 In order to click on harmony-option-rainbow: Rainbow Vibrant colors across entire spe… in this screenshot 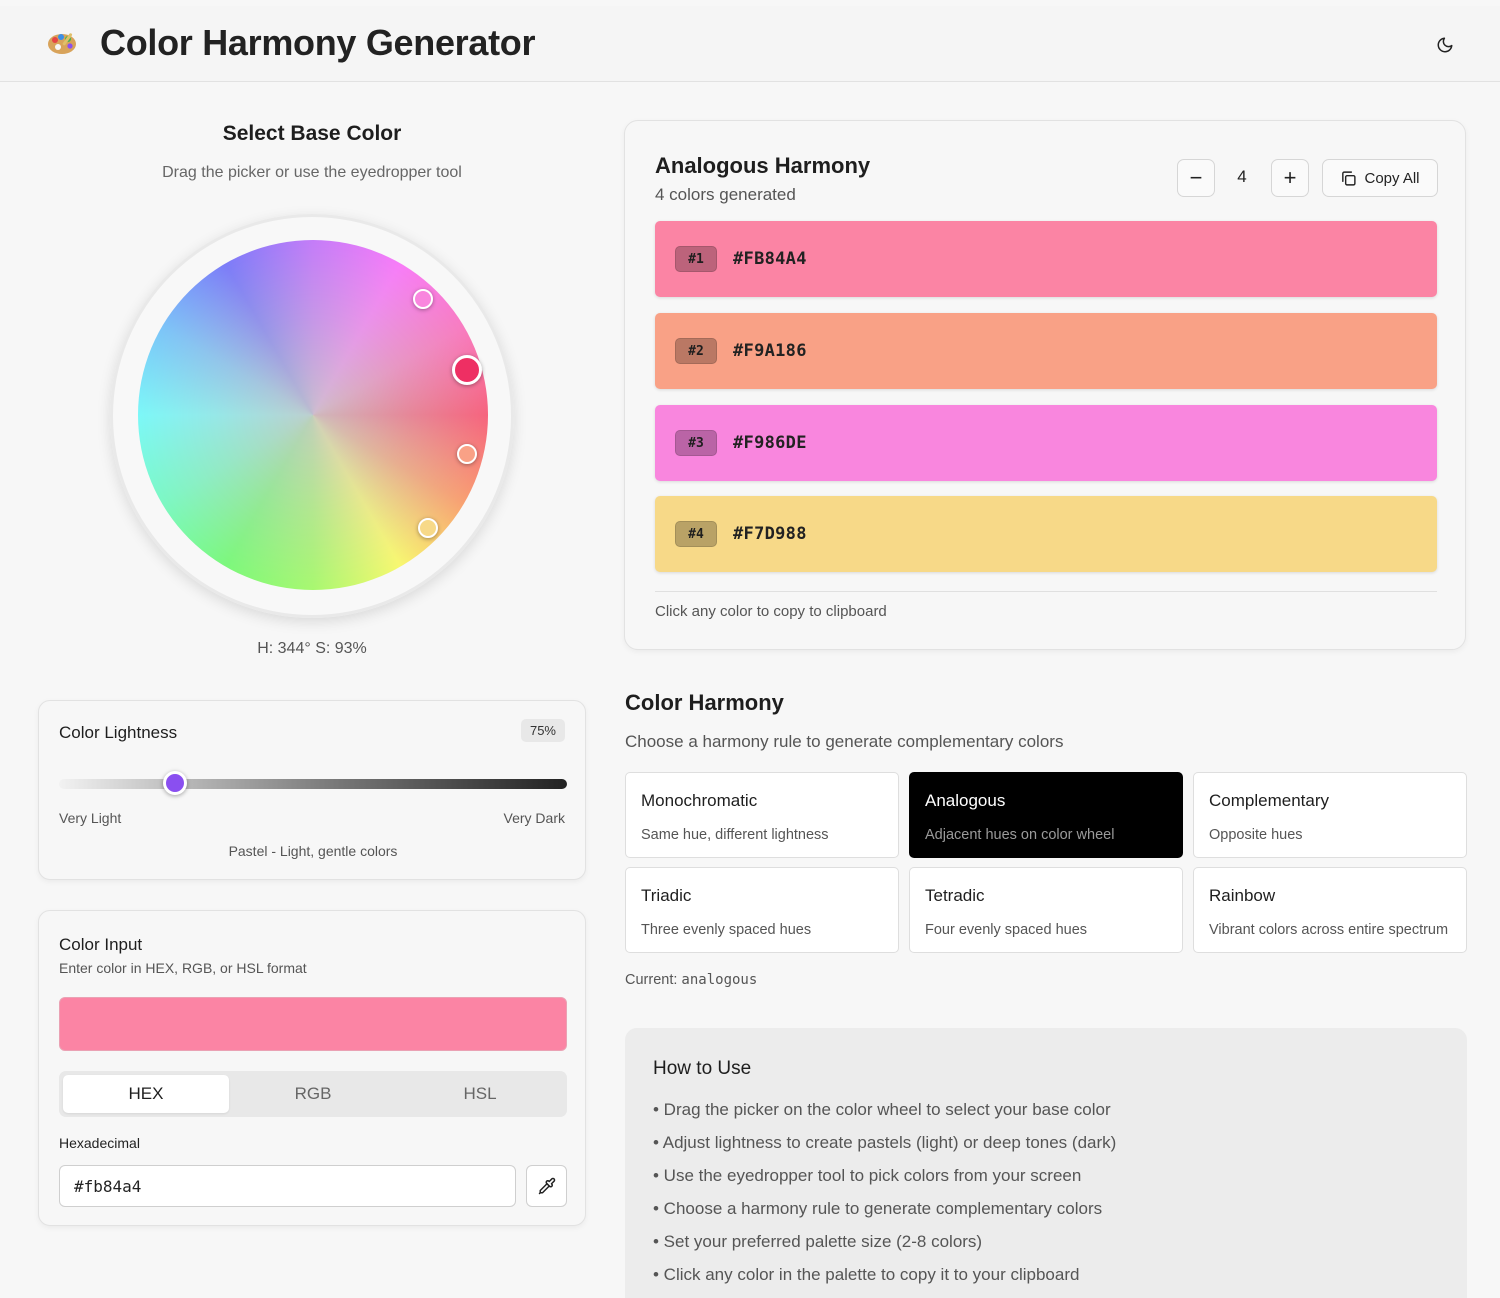, I will do `click(1330, 910)`.